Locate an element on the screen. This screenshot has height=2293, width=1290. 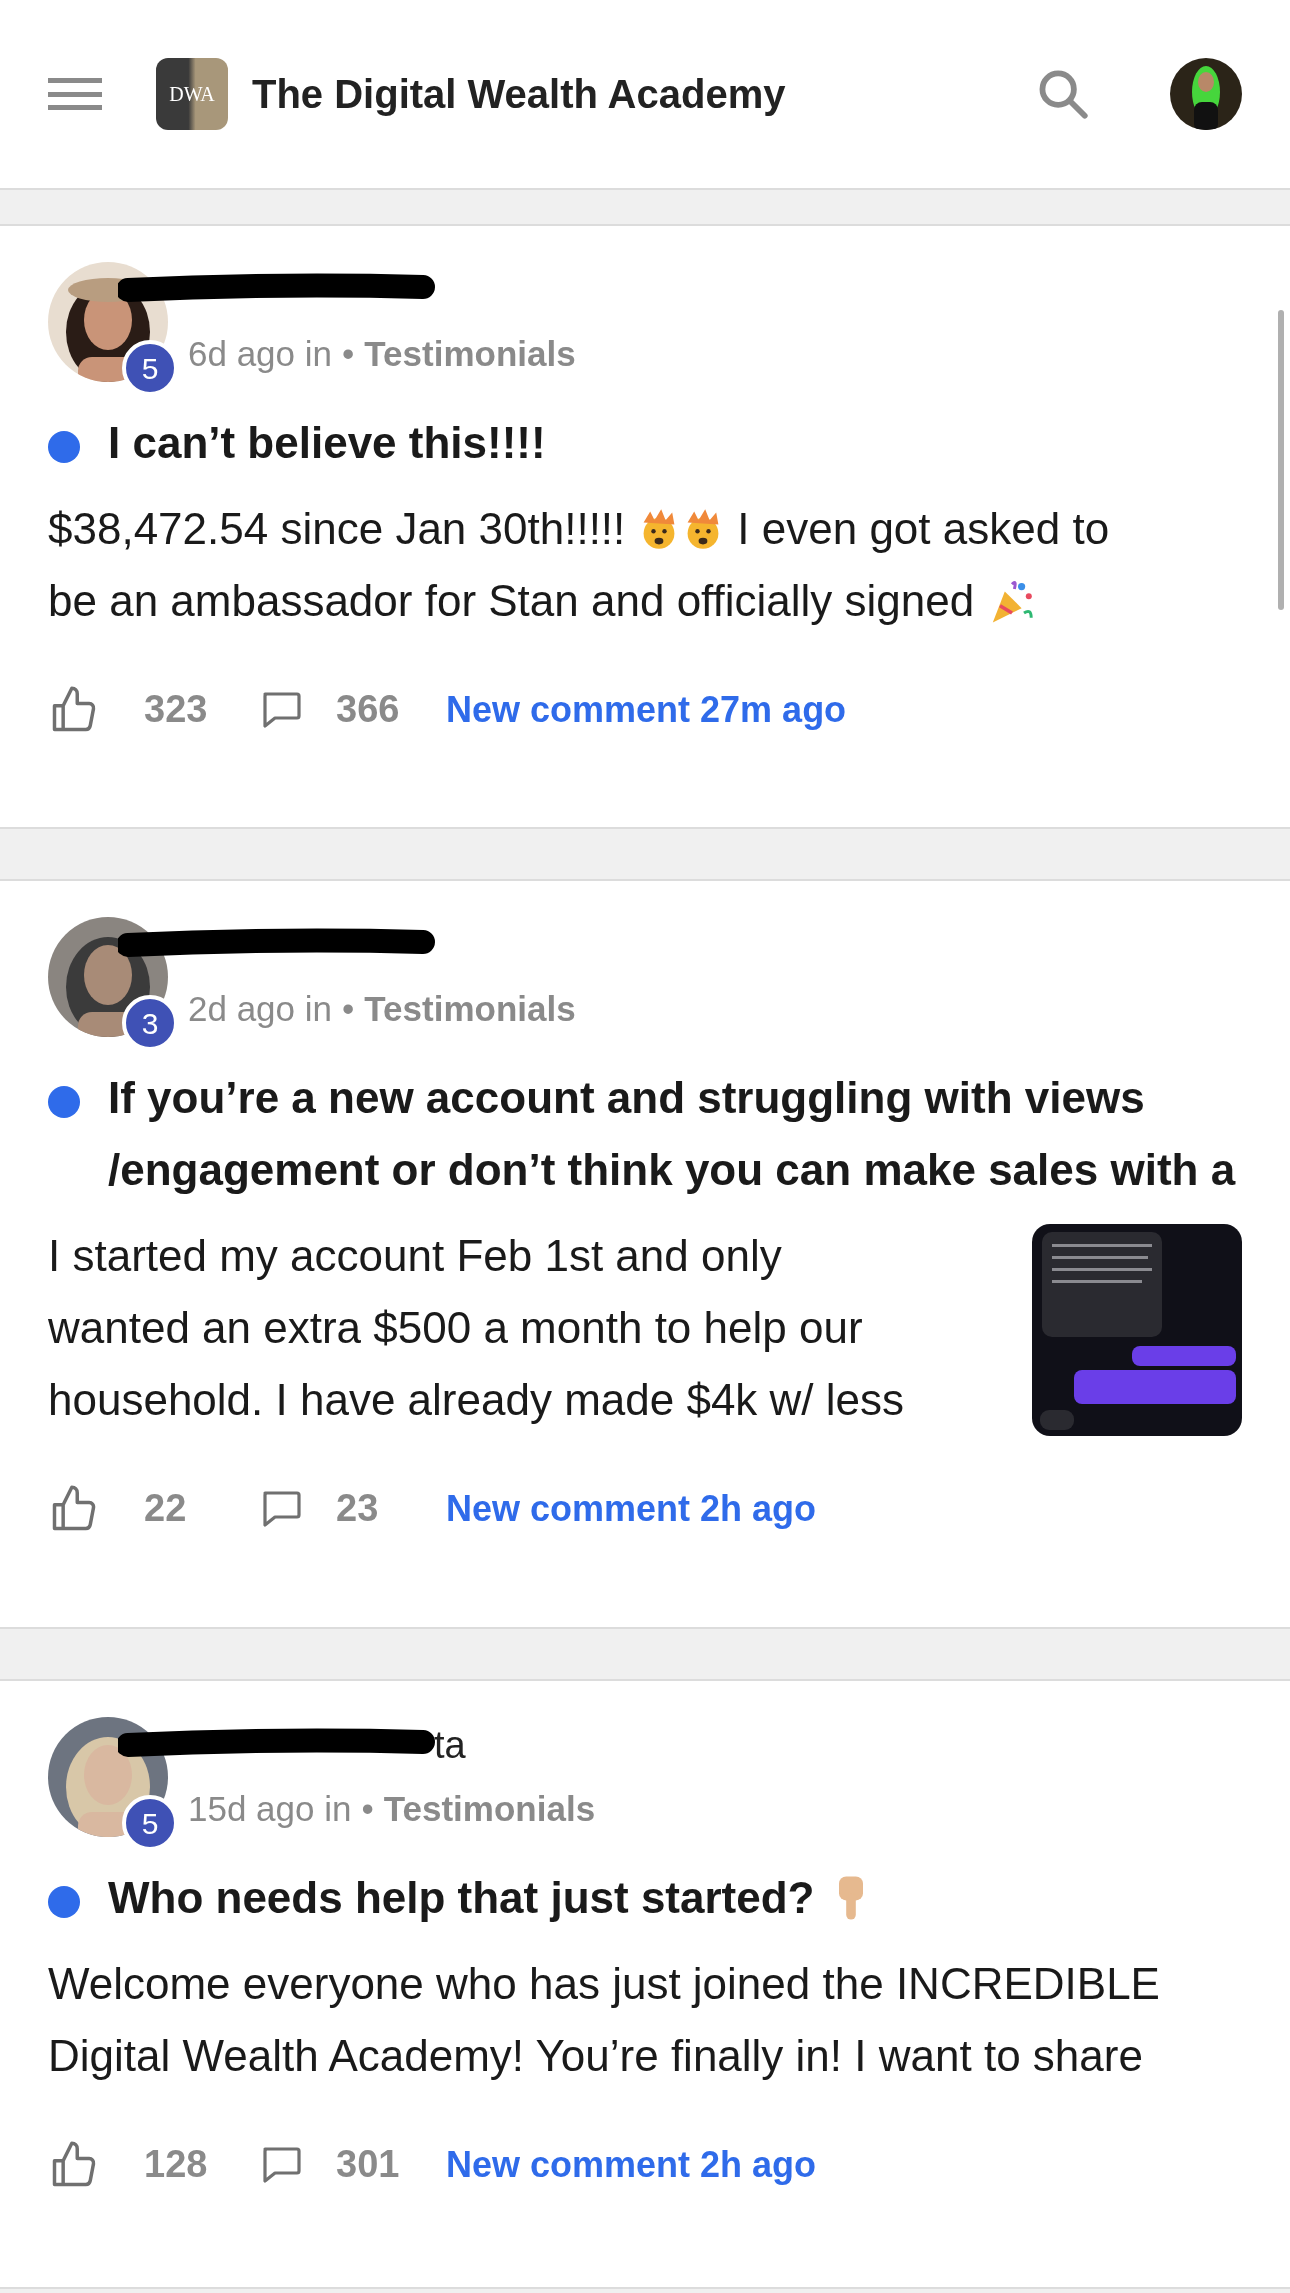
post-body: Welcome everyone who has just joined the INCREDIBLE Digital Wealth Academy! You’re finally in! I want to share is located at coordinates (604, 2019).